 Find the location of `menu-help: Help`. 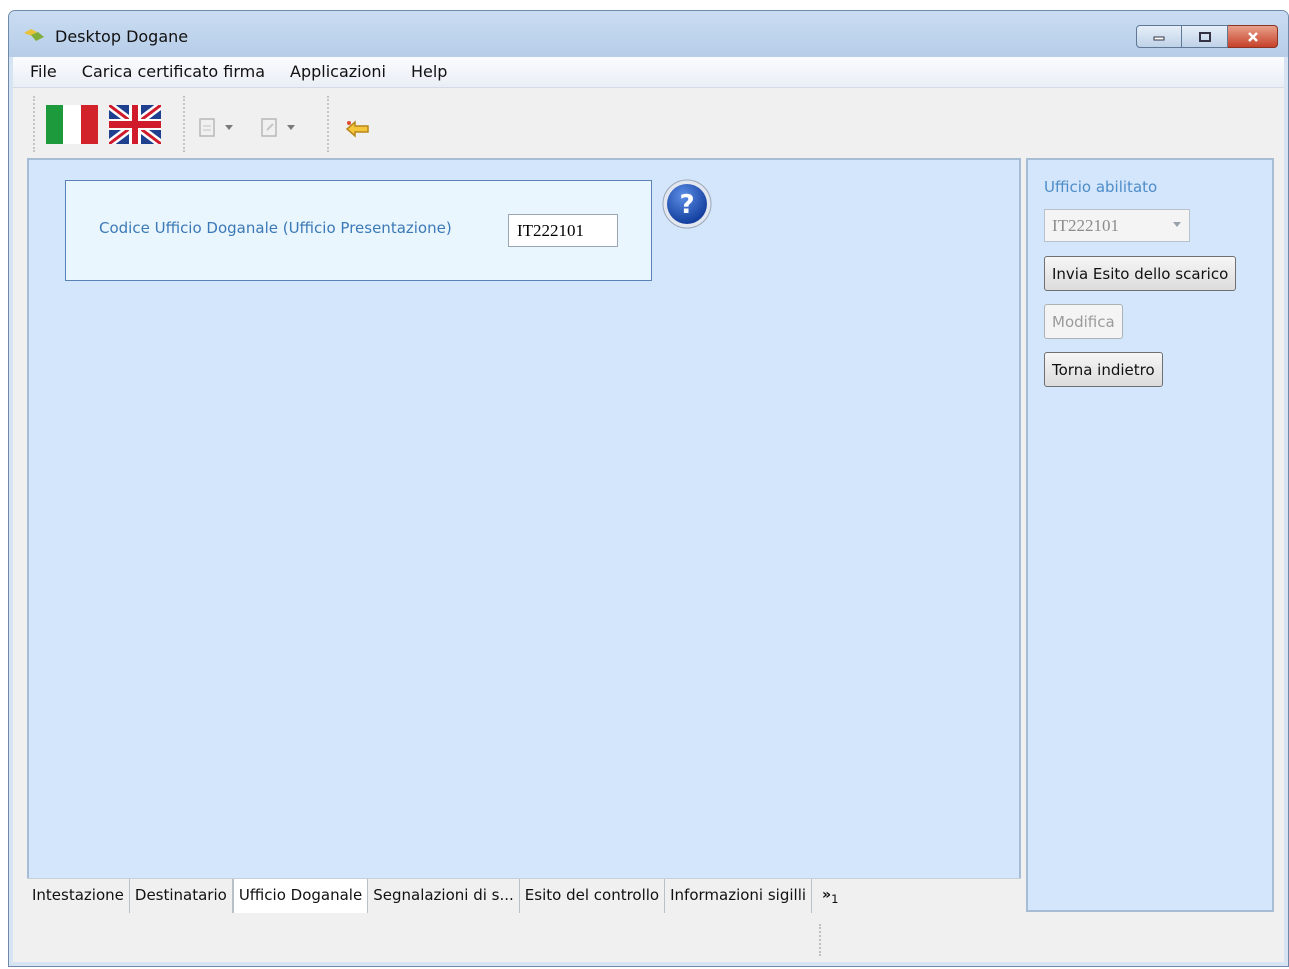

menu-help: Help is located at coordinates (427, 72).